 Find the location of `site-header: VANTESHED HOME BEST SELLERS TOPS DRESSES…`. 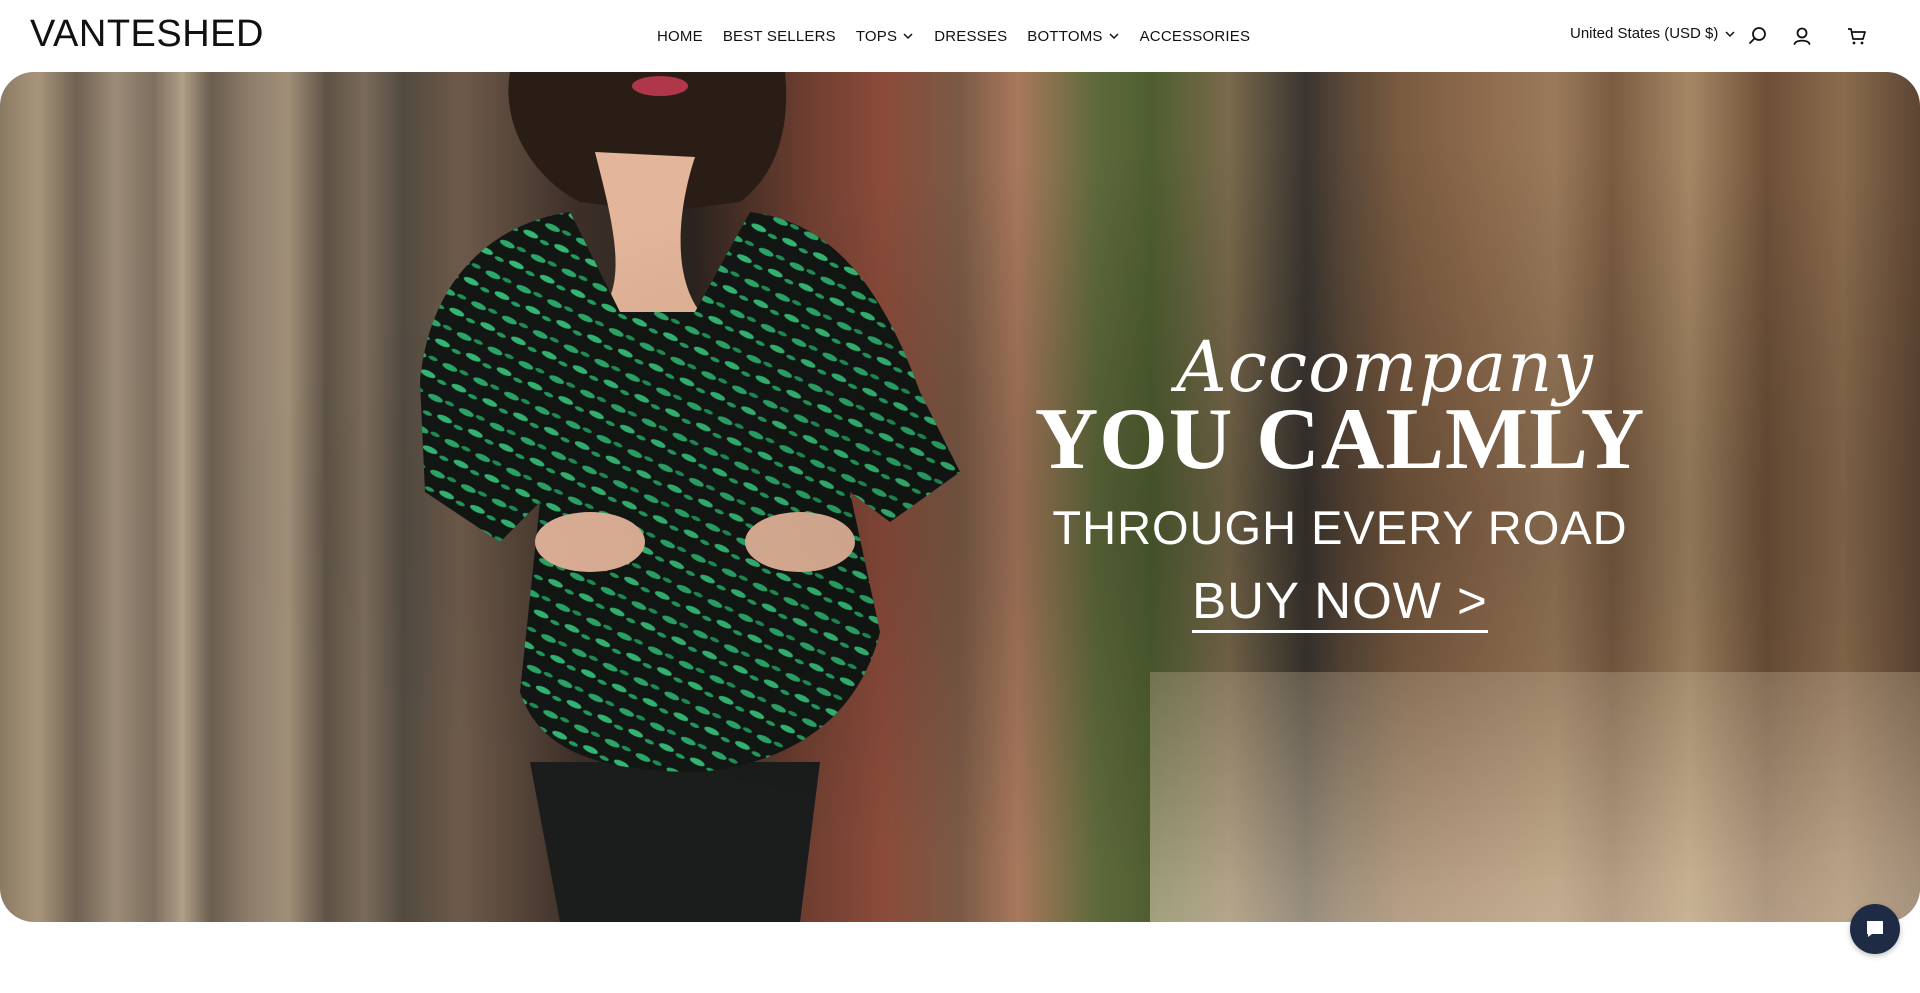

site-header: VANTESHED HOME BEST SELLERS TOPS DRESSES… is located at coordinates (960, 36).